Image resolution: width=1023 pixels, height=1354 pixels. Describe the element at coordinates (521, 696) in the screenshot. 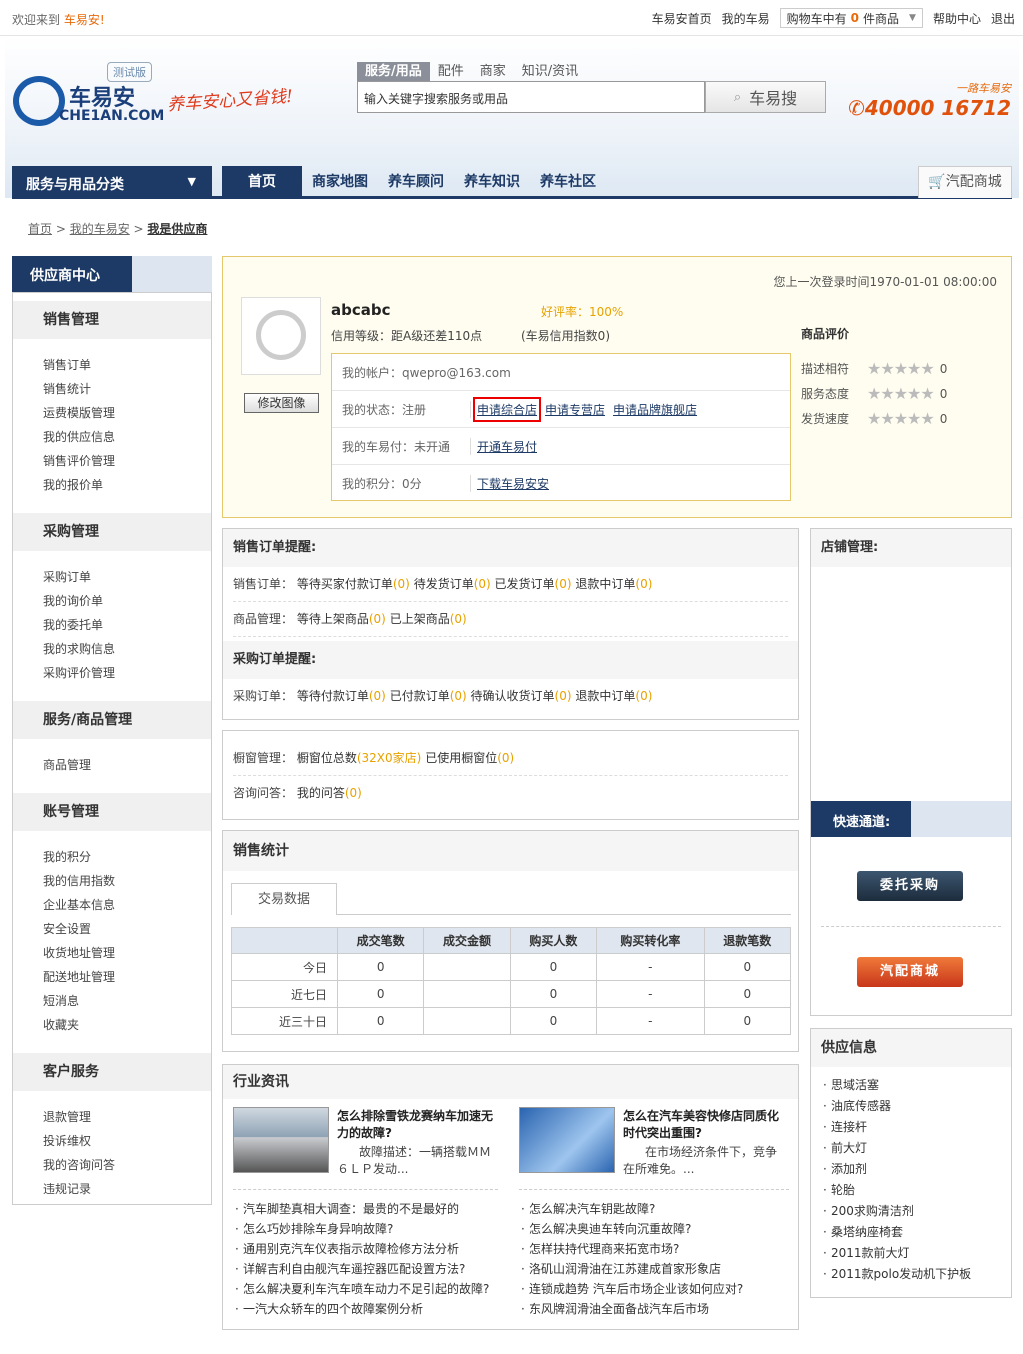

I see `purchase-confirm-link: 待确认收货订单(0)` at that location.